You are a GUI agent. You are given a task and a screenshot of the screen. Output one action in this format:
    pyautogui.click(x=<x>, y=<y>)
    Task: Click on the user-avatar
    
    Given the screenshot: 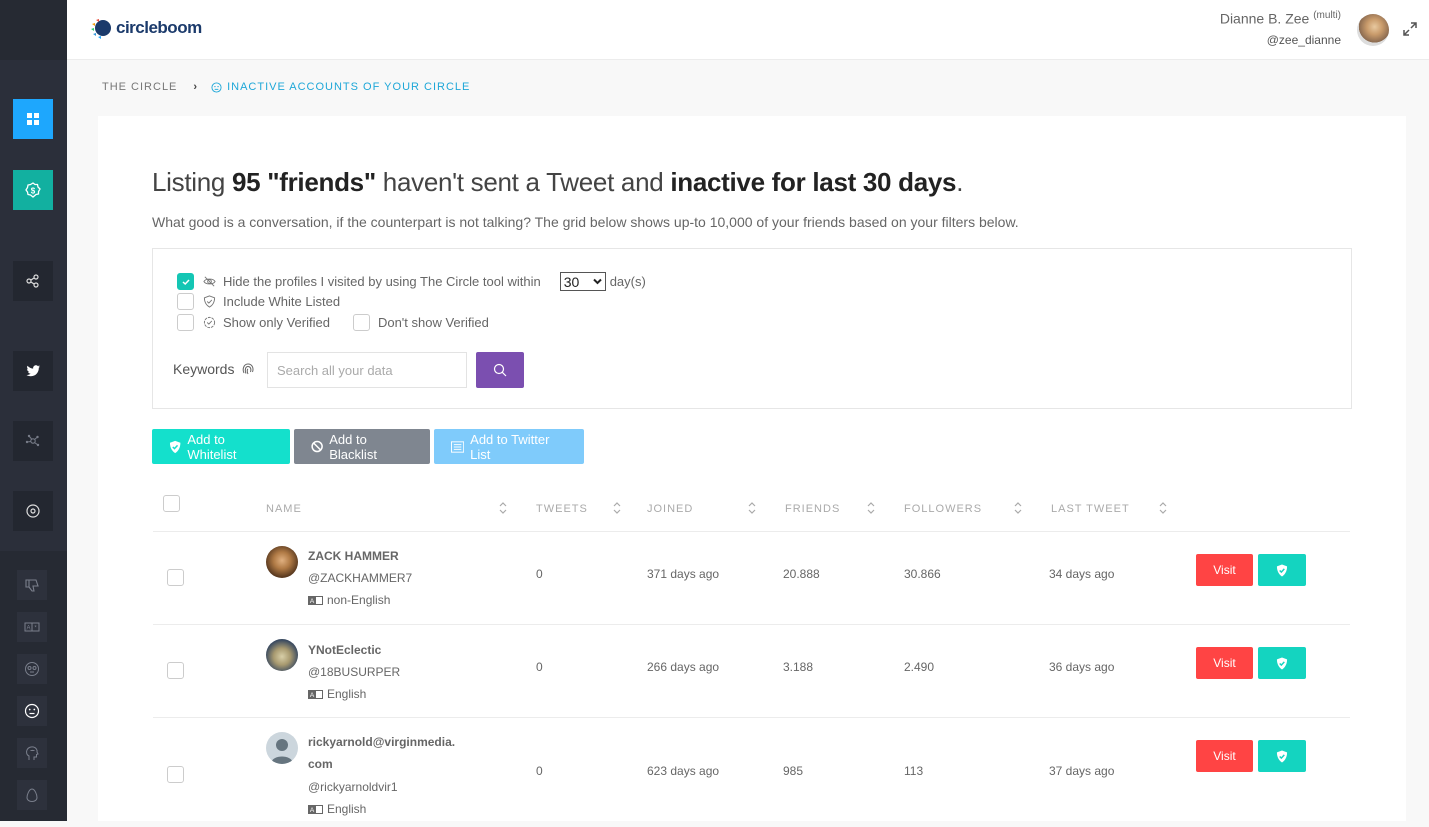 What is the action you would take?
    pyautogui.click(x=1373, y=30)
    